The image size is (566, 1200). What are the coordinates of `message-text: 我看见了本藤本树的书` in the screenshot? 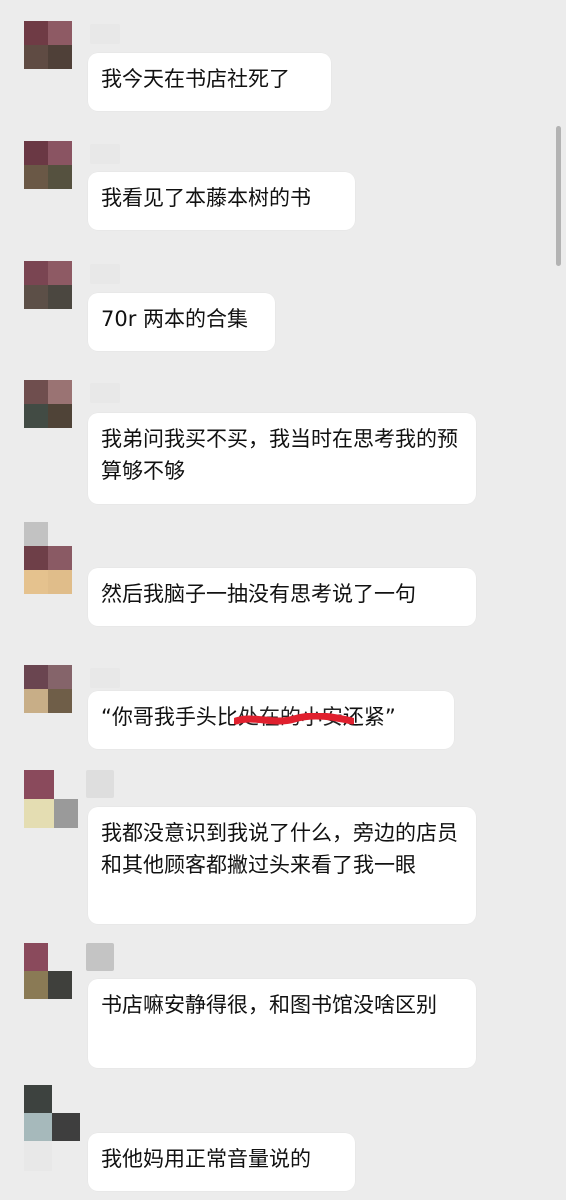 It's located at (206, 198).